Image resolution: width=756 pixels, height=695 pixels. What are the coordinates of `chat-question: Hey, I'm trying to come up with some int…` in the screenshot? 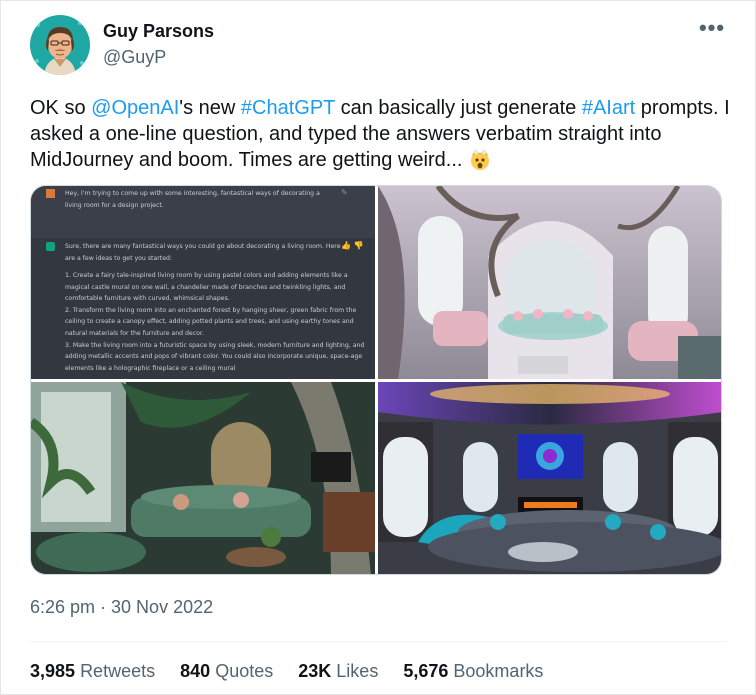 It's located at (192, 199).